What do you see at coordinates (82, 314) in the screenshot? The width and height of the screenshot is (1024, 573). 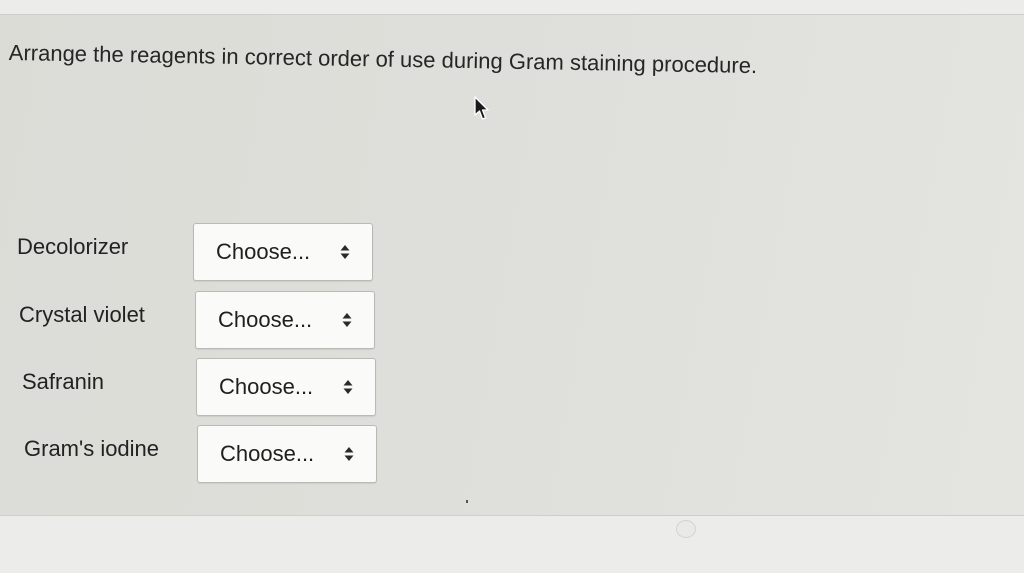 I see `reagent-label-crystal-violet: Crystal violet` at bounding box center [82, 314].